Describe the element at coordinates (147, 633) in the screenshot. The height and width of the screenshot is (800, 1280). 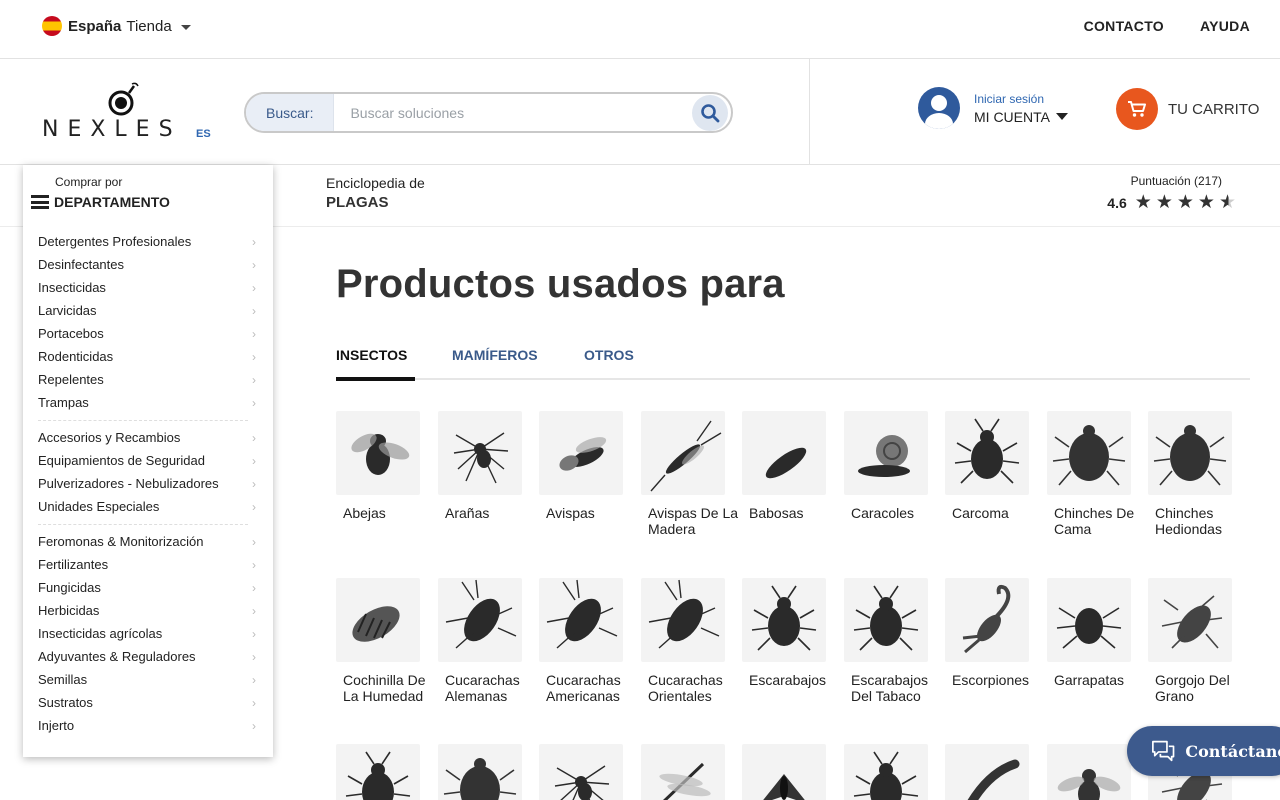
I see `department-item: Insecticidas agrícolas ›` at that location.